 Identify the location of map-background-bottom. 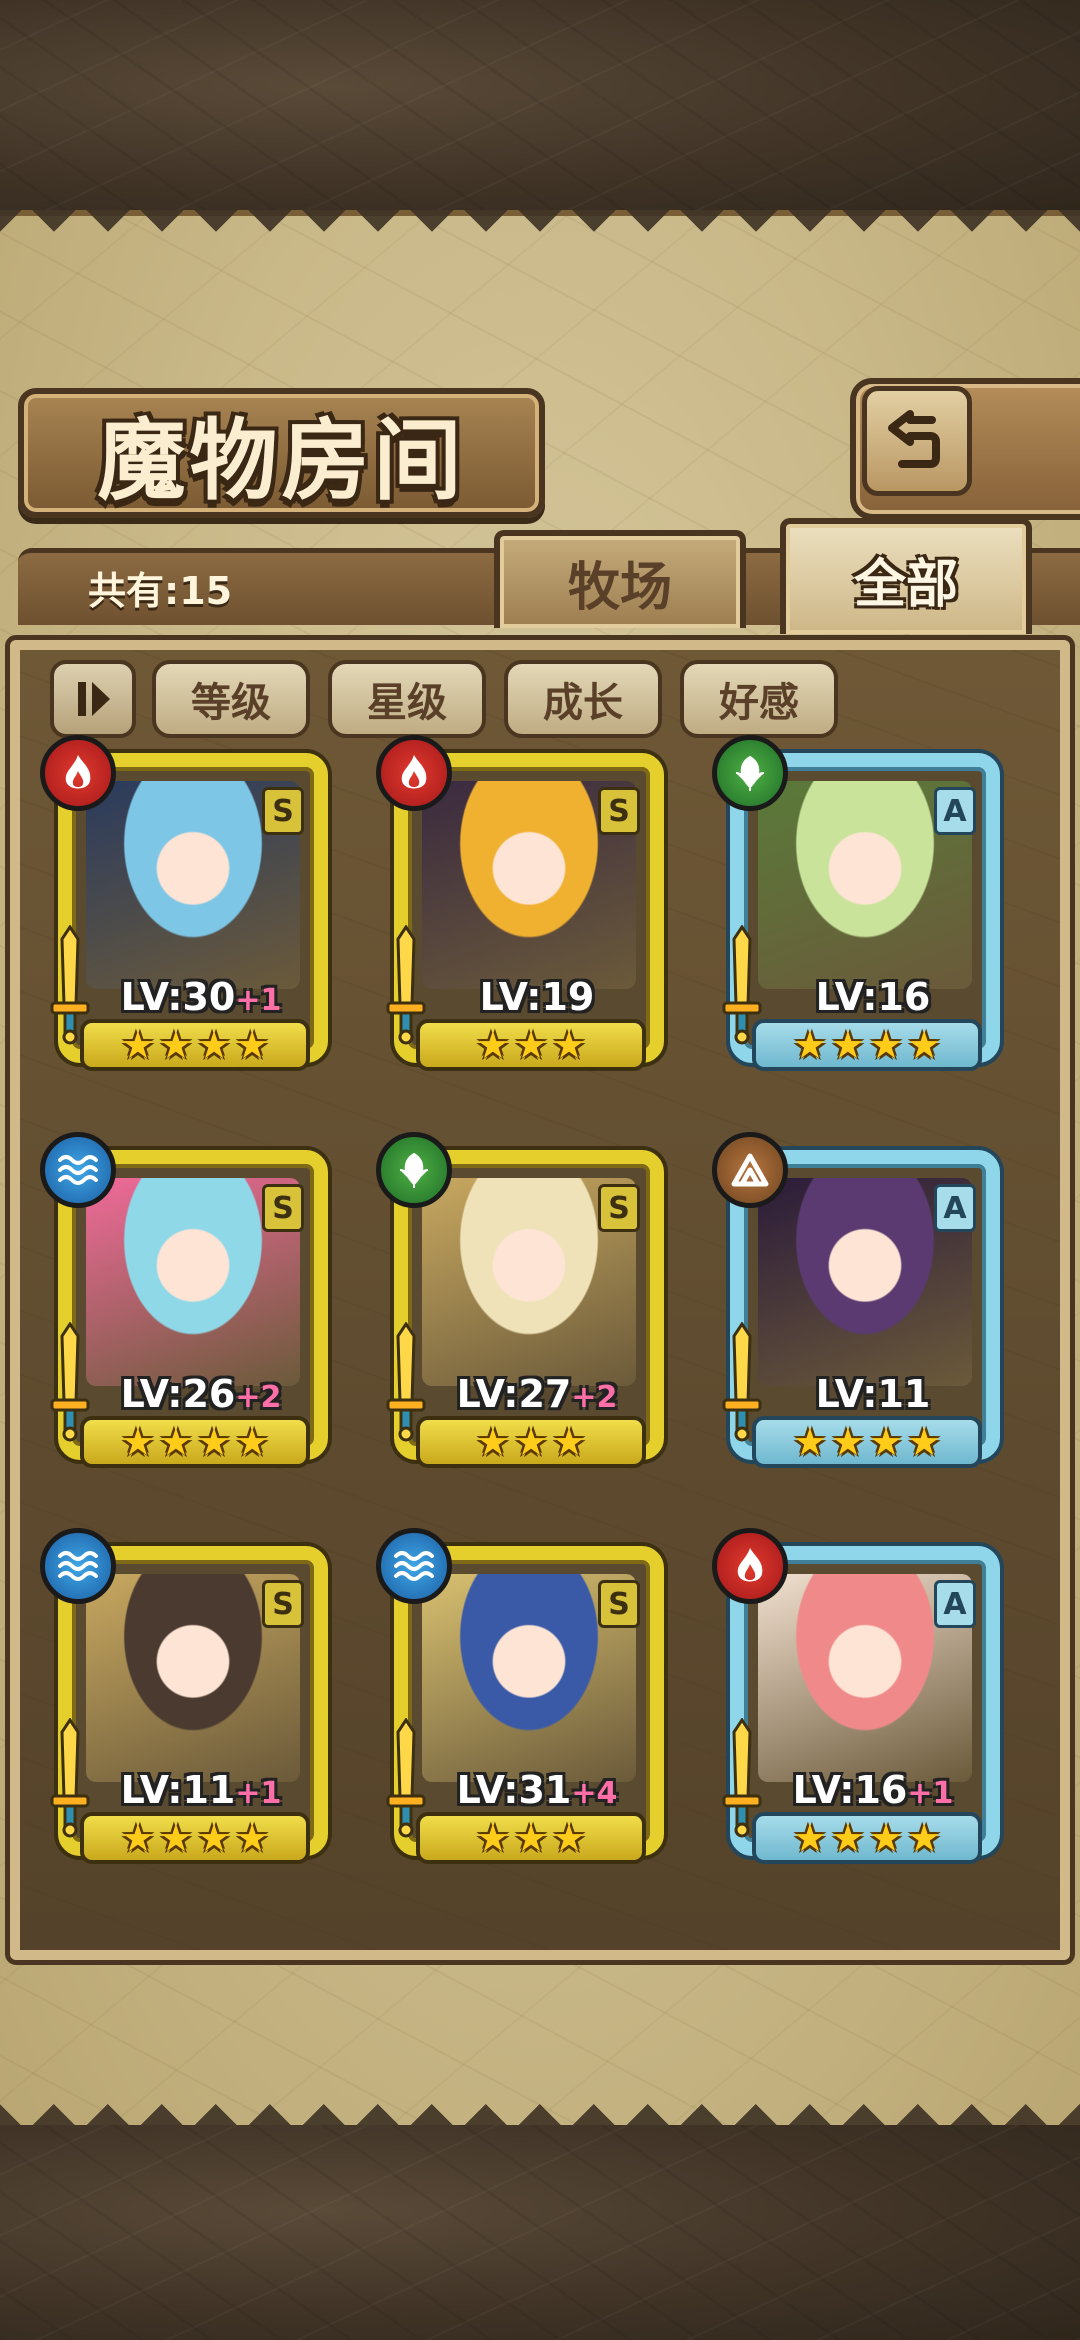
(540, 2232).